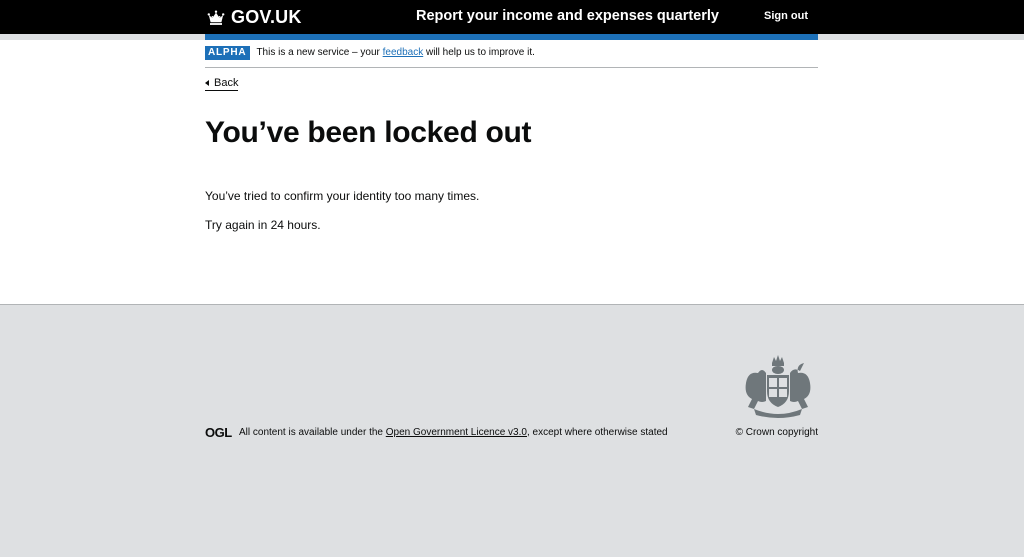  I want to click on ogl-logo-icon: OGL, so click(218, 432).